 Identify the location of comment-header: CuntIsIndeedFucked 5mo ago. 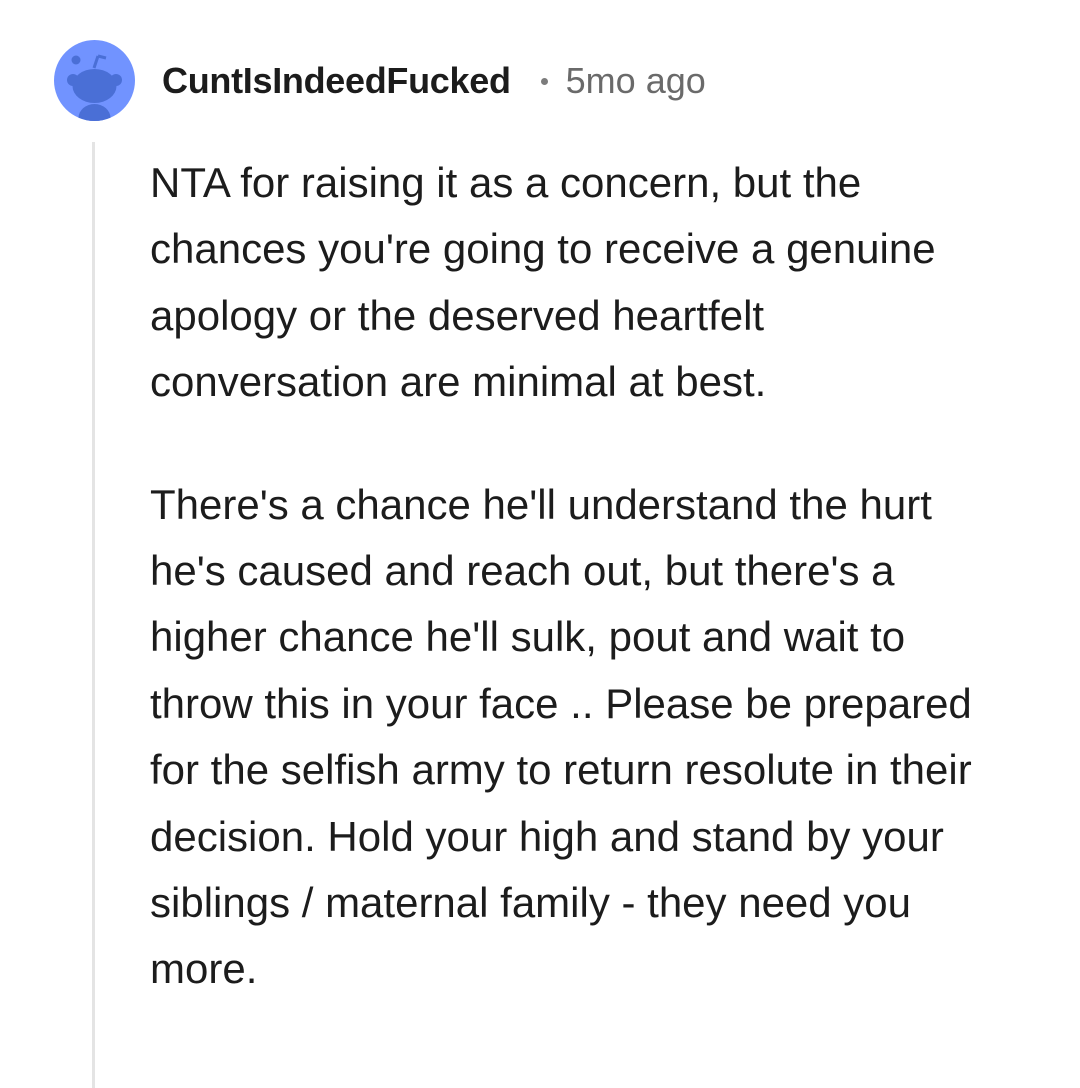
(434, 81).